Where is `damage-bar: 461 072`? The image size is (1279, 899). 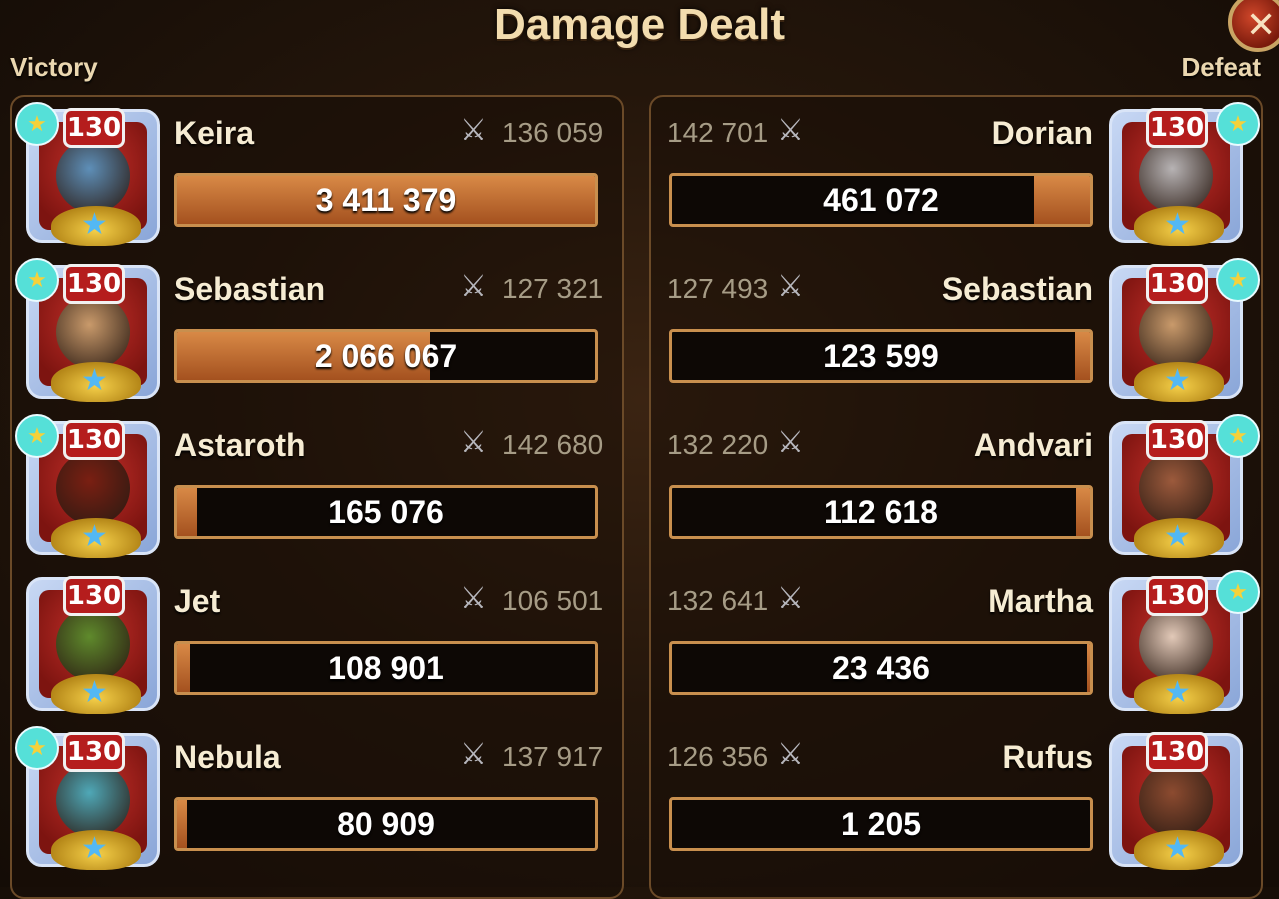
damage-bar: 461 072 is located at coordinates (881, 200).